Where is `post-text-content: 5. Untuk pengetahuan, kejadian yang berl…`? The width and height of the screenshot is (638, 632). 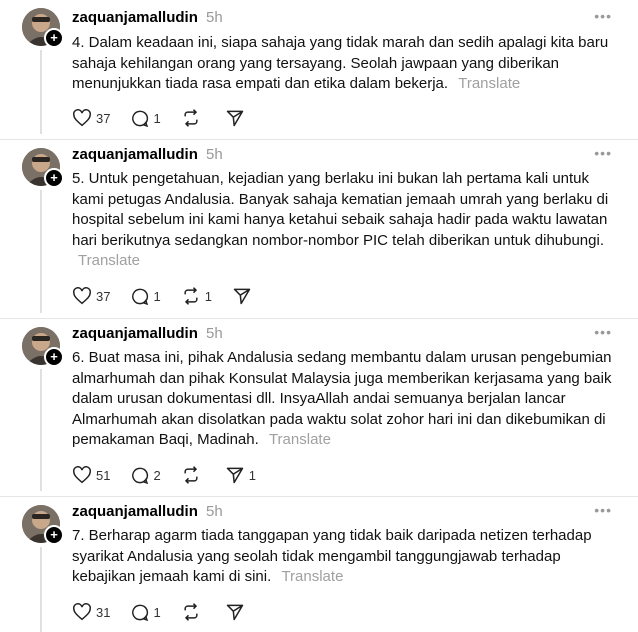
post-text-content: 5. Untuk pengetahuan, kejadian yang berl… is located at coordinates (340, 209).